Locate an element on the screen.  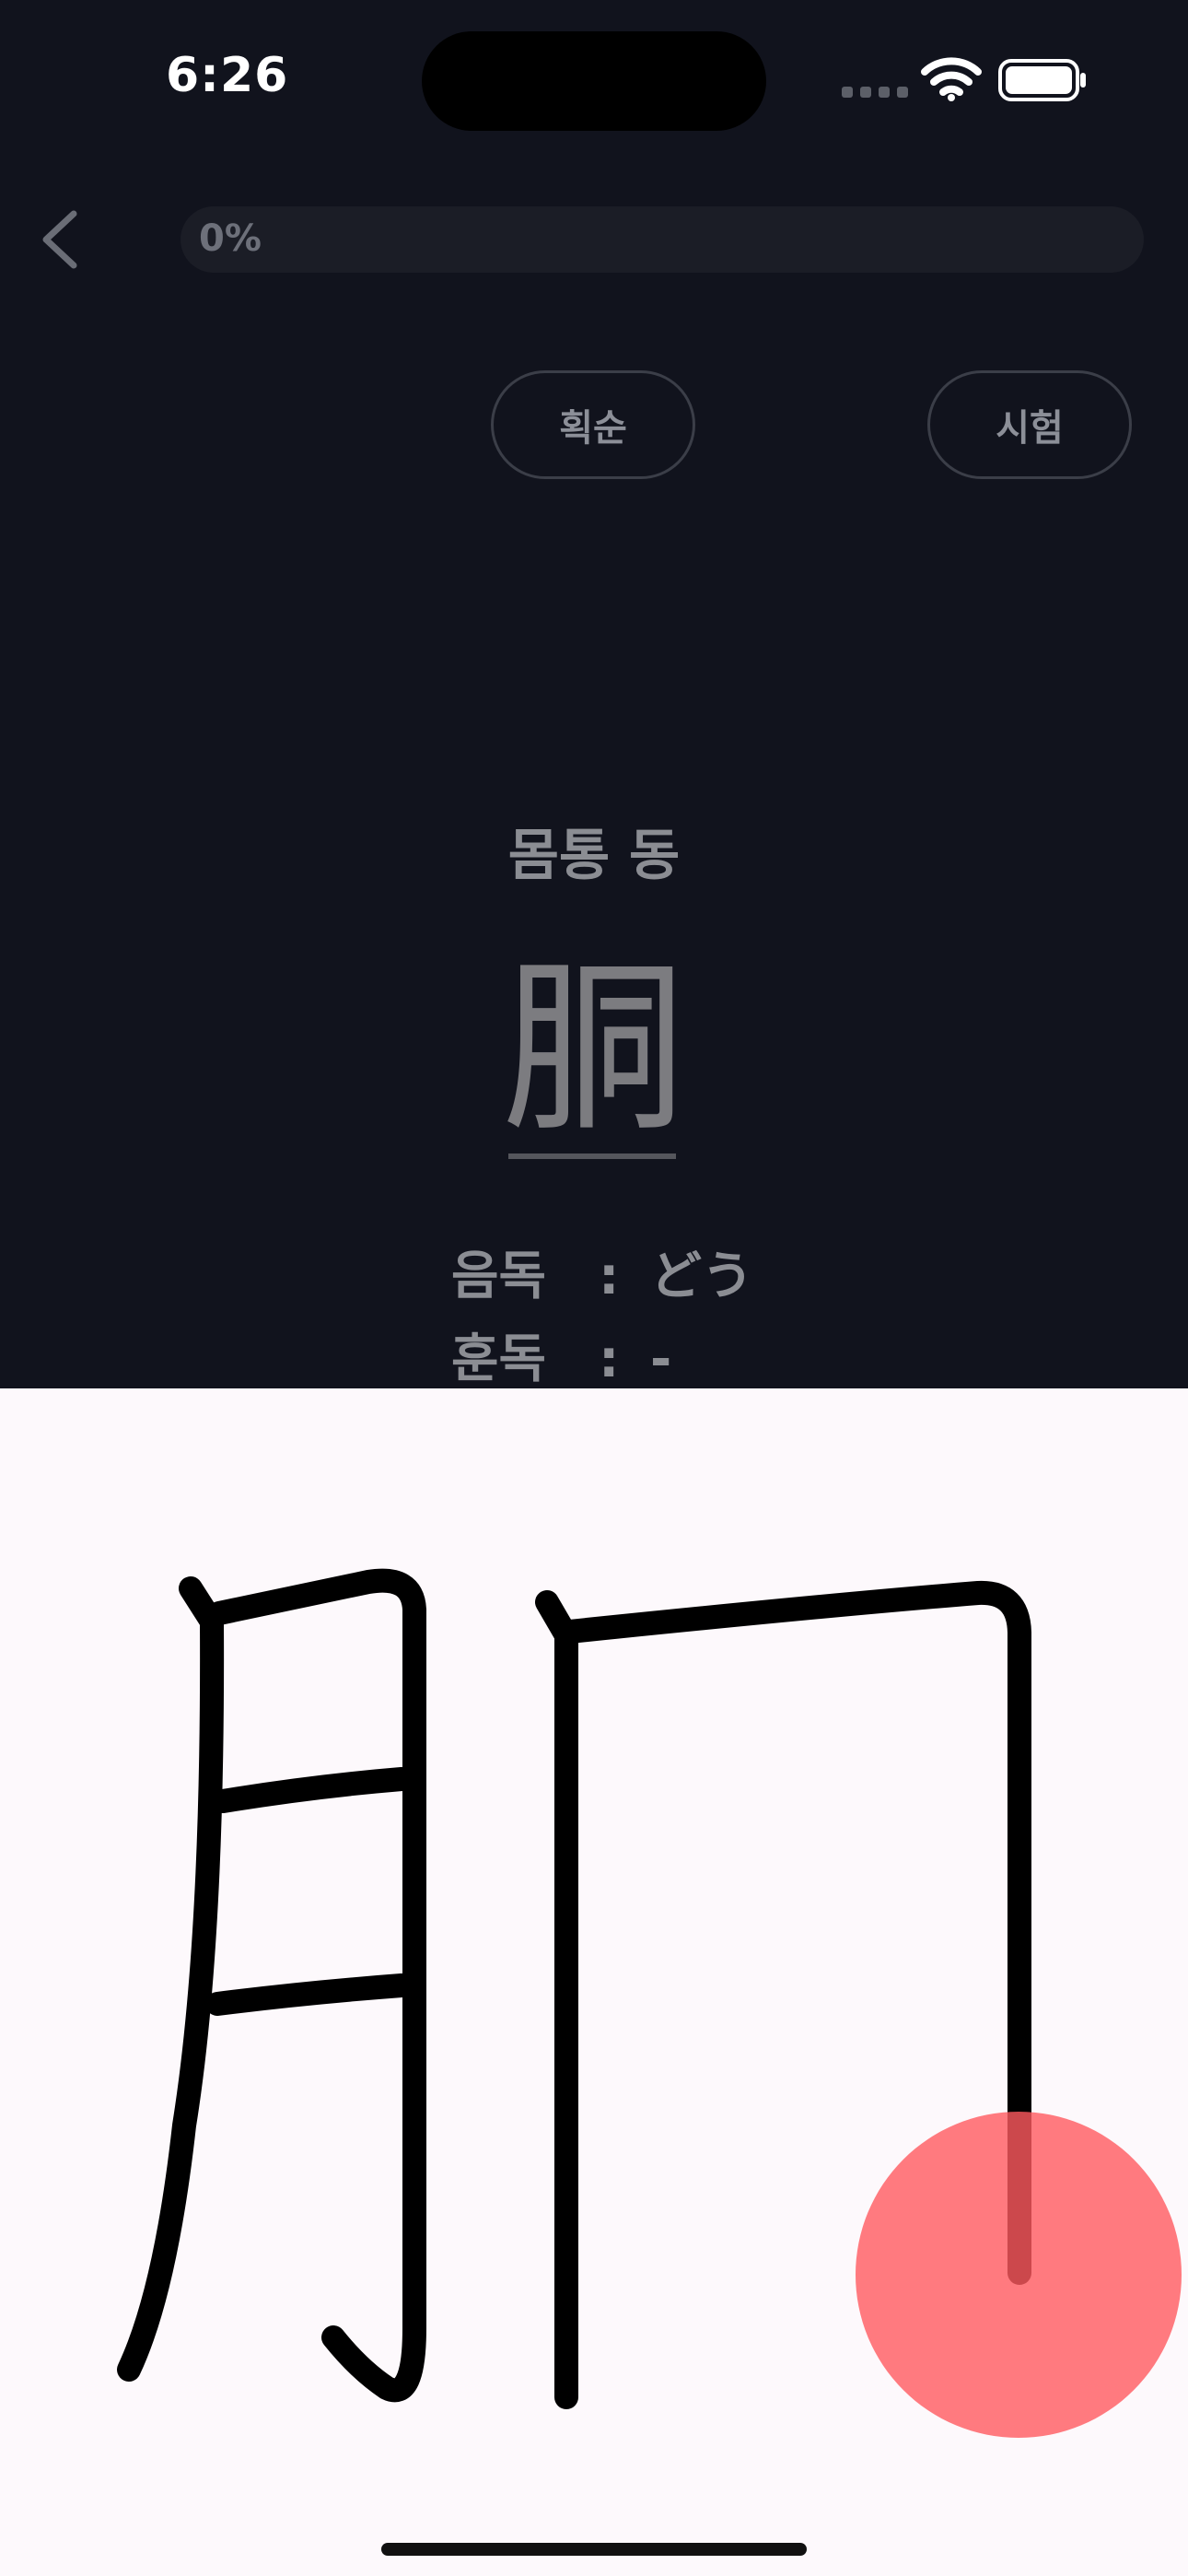
stroke-cursor is located at coordinates (1019, 2275).